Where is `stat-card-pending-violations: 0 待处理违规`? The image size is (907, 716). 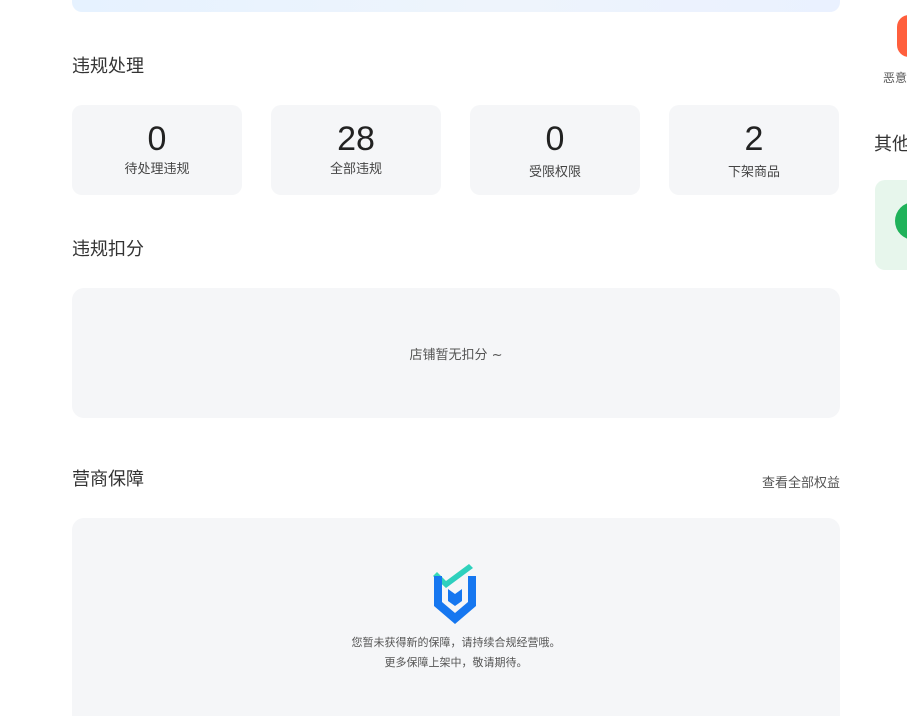 stat-card-pending-violations: 0 待处理违规 is located at coordinates (157, 150).